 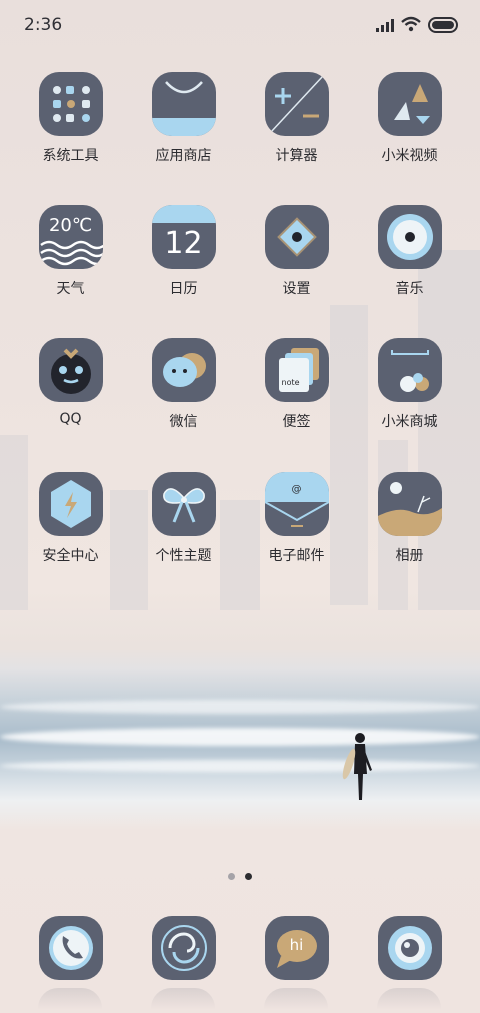 What do you see at coordinates (409, 156) in the screenshot?
I see `app-label: 小米视频` at bounding box center [409, 156].